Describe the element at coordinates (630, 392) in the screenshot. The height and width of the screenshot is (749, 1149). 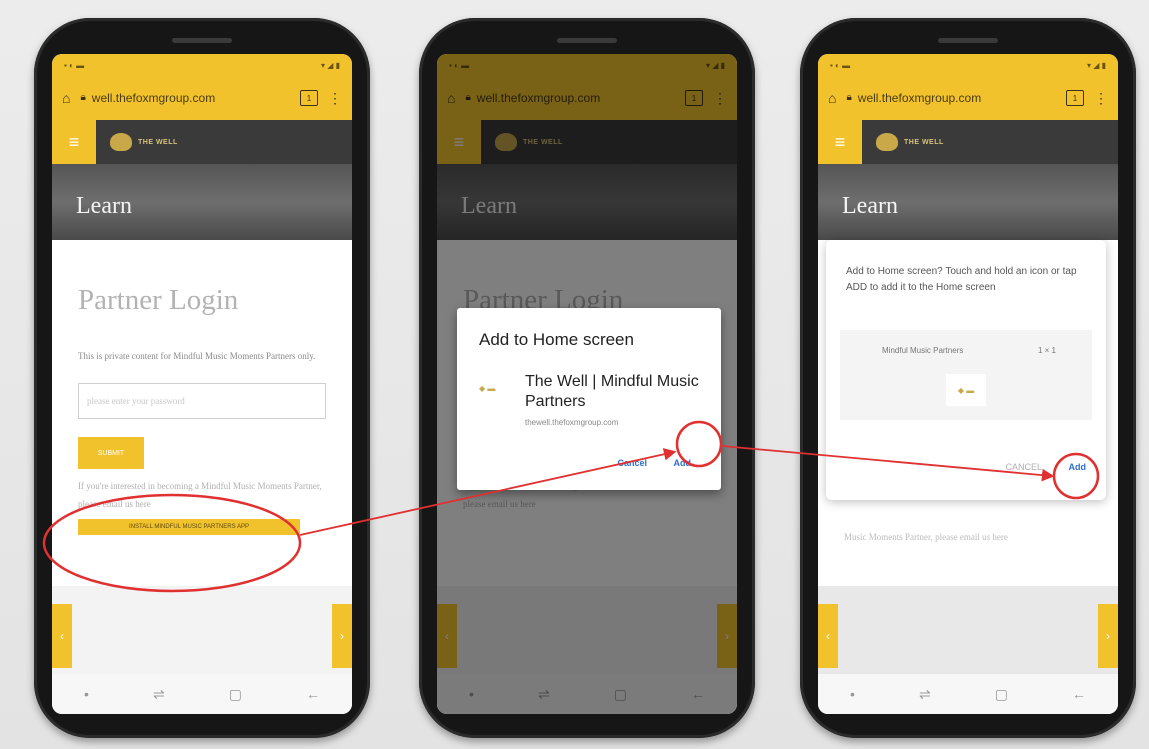
I see `app-name-field: The Well | Mindful Music Partners` at that location.